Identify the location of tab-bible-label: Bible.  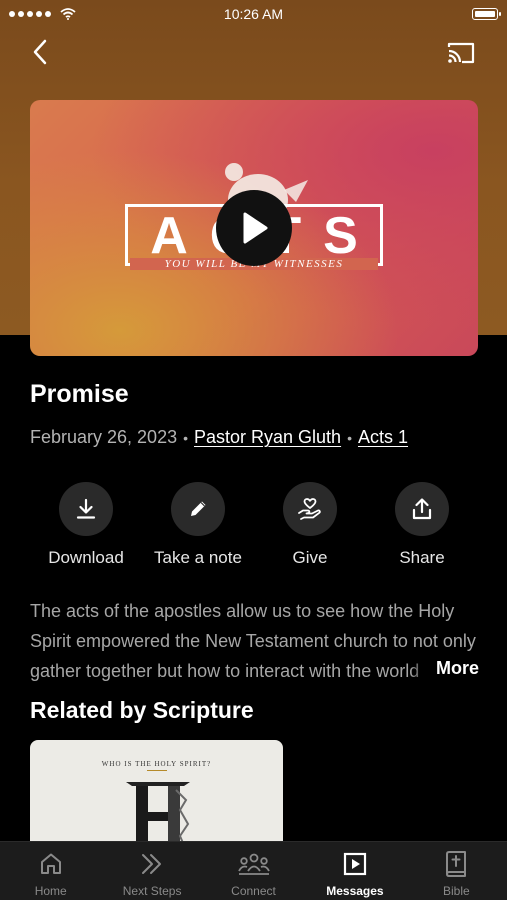
(456, 891).